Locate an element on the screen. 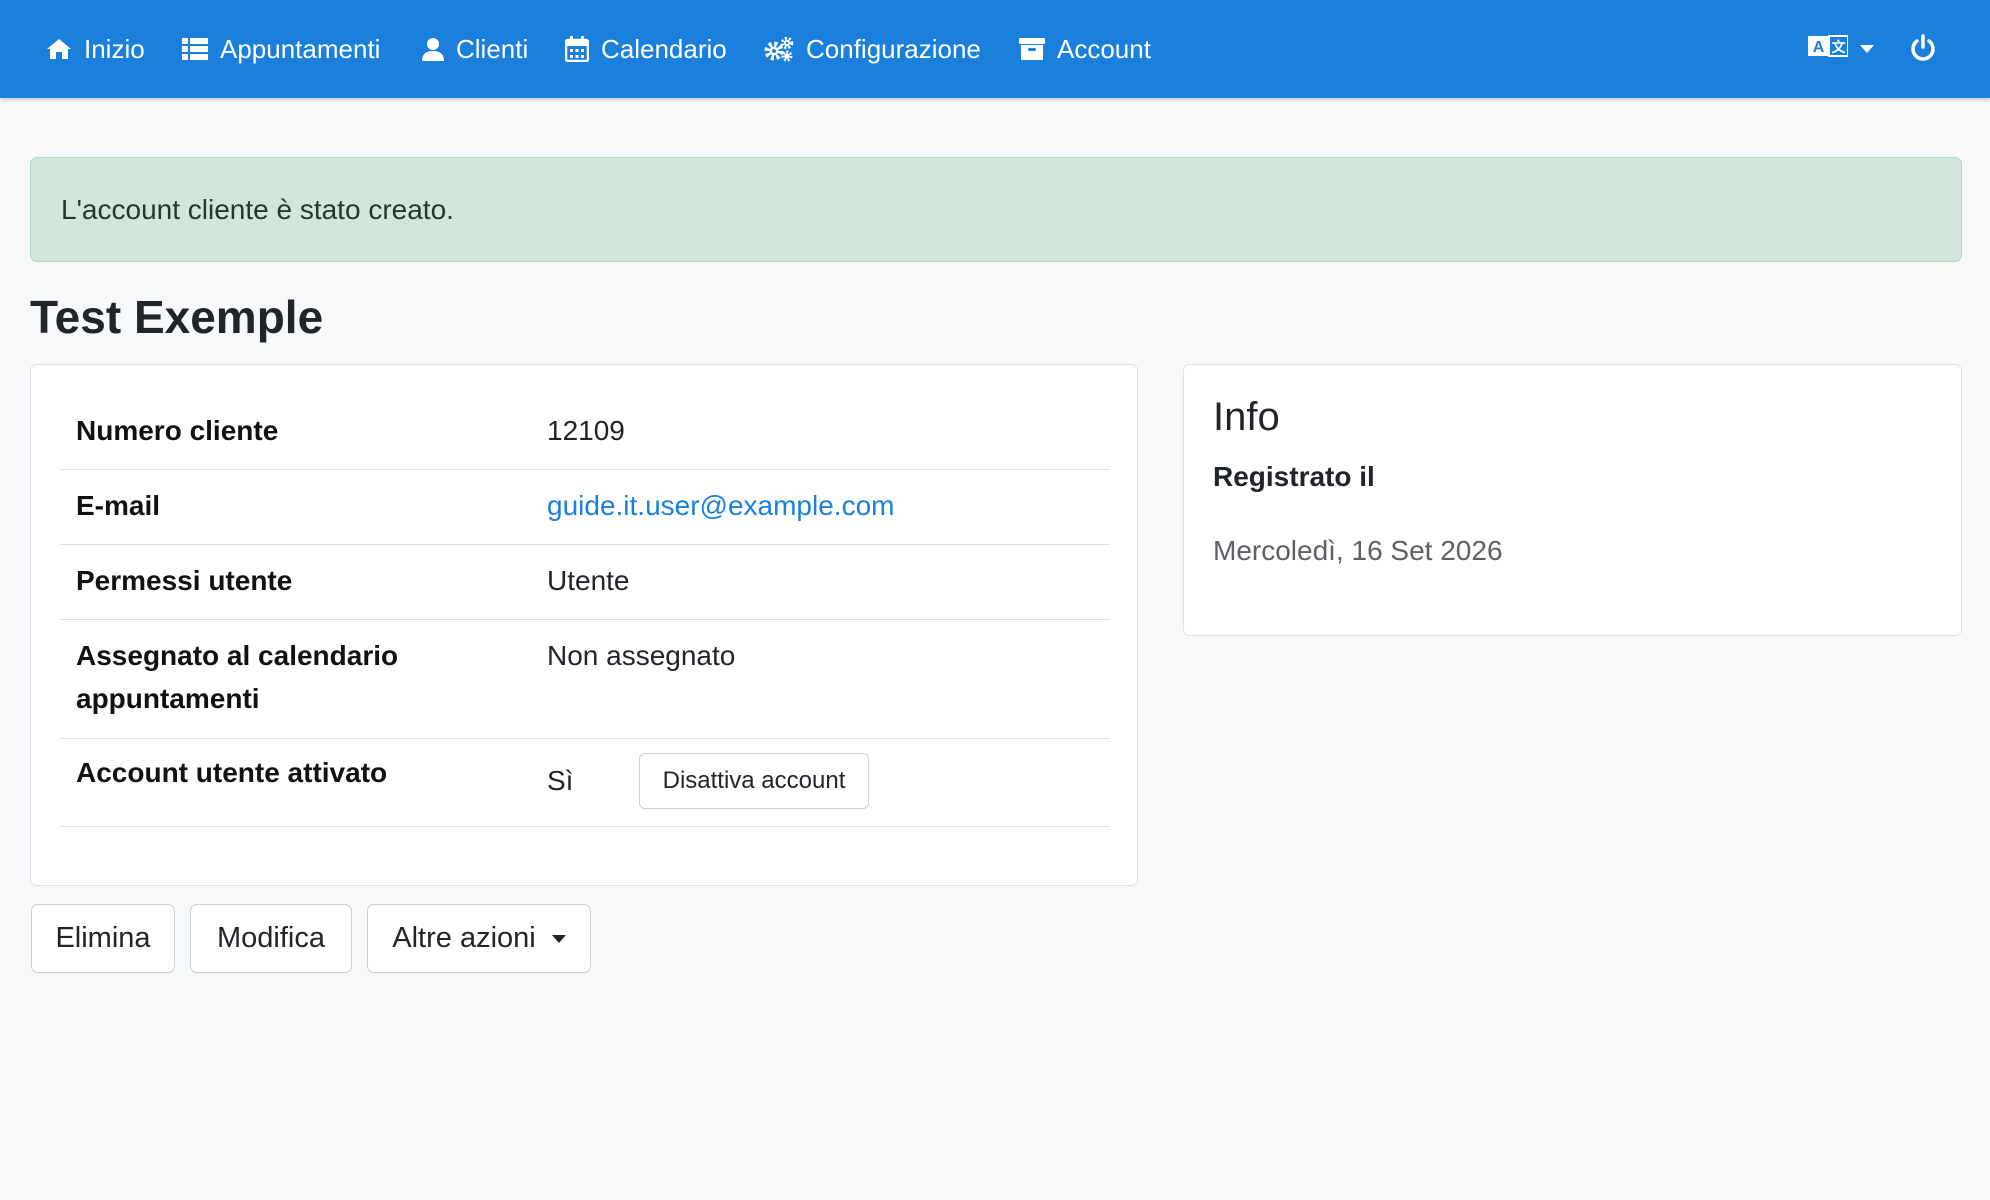 The image size is (1990, 1200). delete-button: Elimina is located at coordinates (103, 938).